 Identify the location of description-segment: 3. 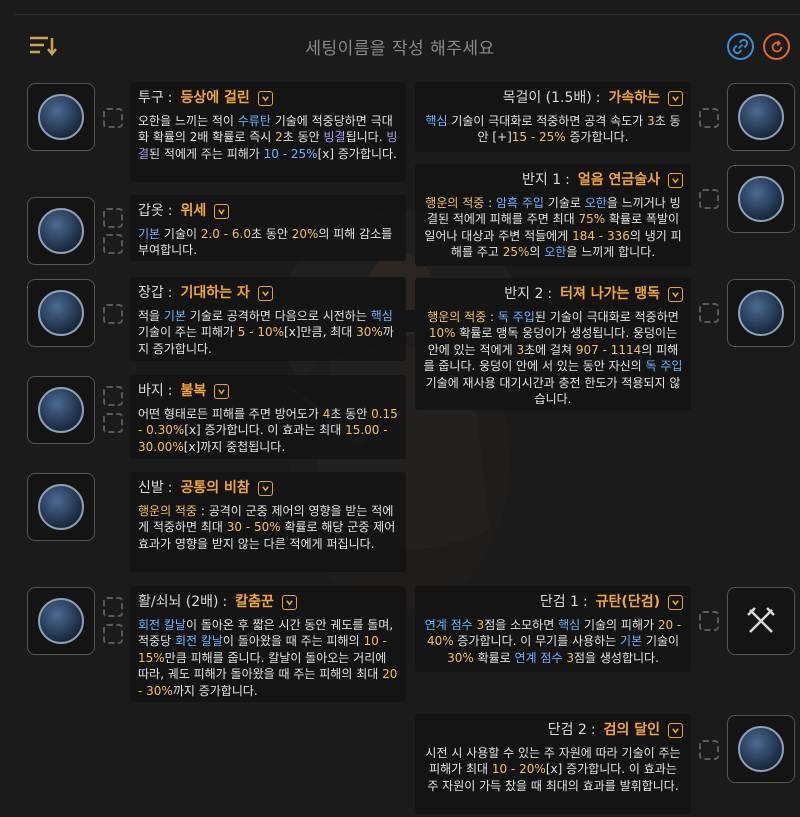
(570, 657).